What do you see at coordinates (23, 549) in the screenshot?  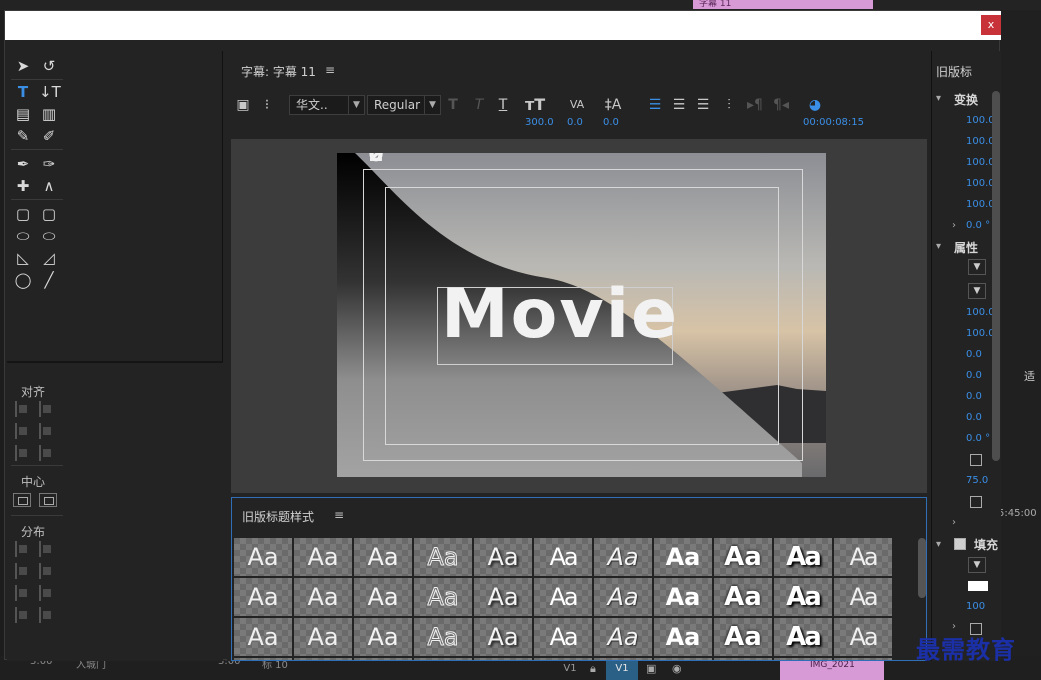 I see `distribute-left-icon` at bounding box center [23, 549].